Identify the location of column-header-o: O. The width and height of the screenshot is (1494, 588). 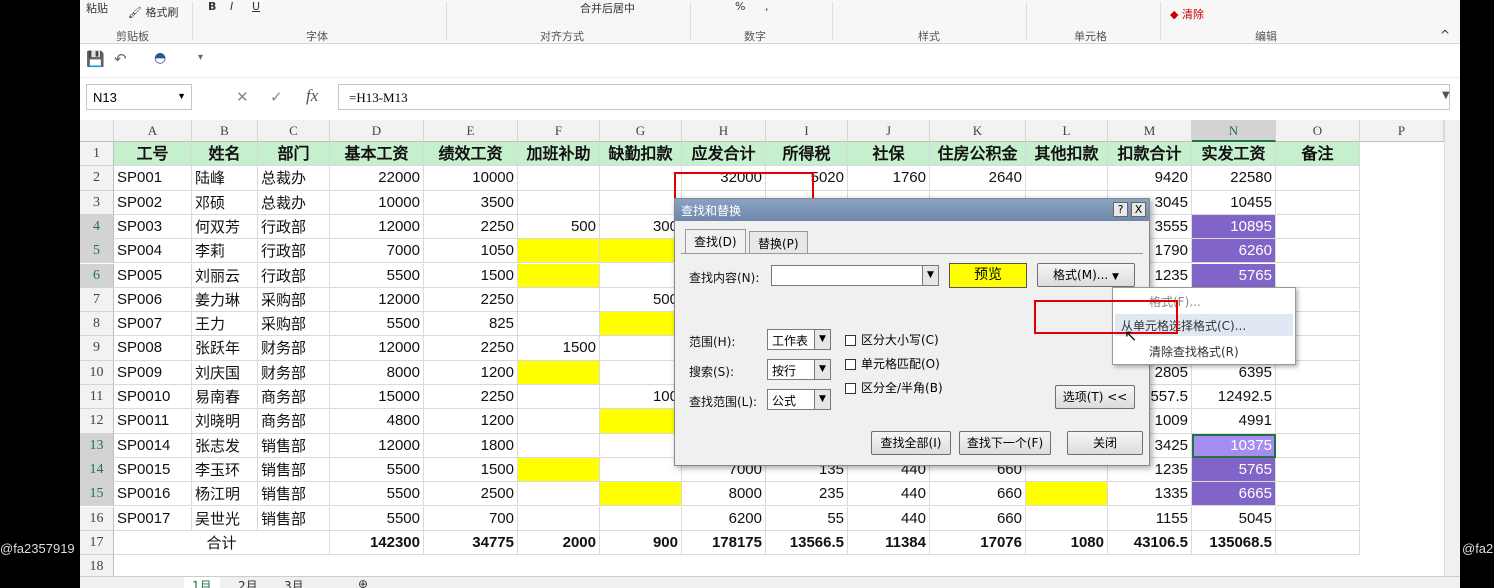
(1318, 131).